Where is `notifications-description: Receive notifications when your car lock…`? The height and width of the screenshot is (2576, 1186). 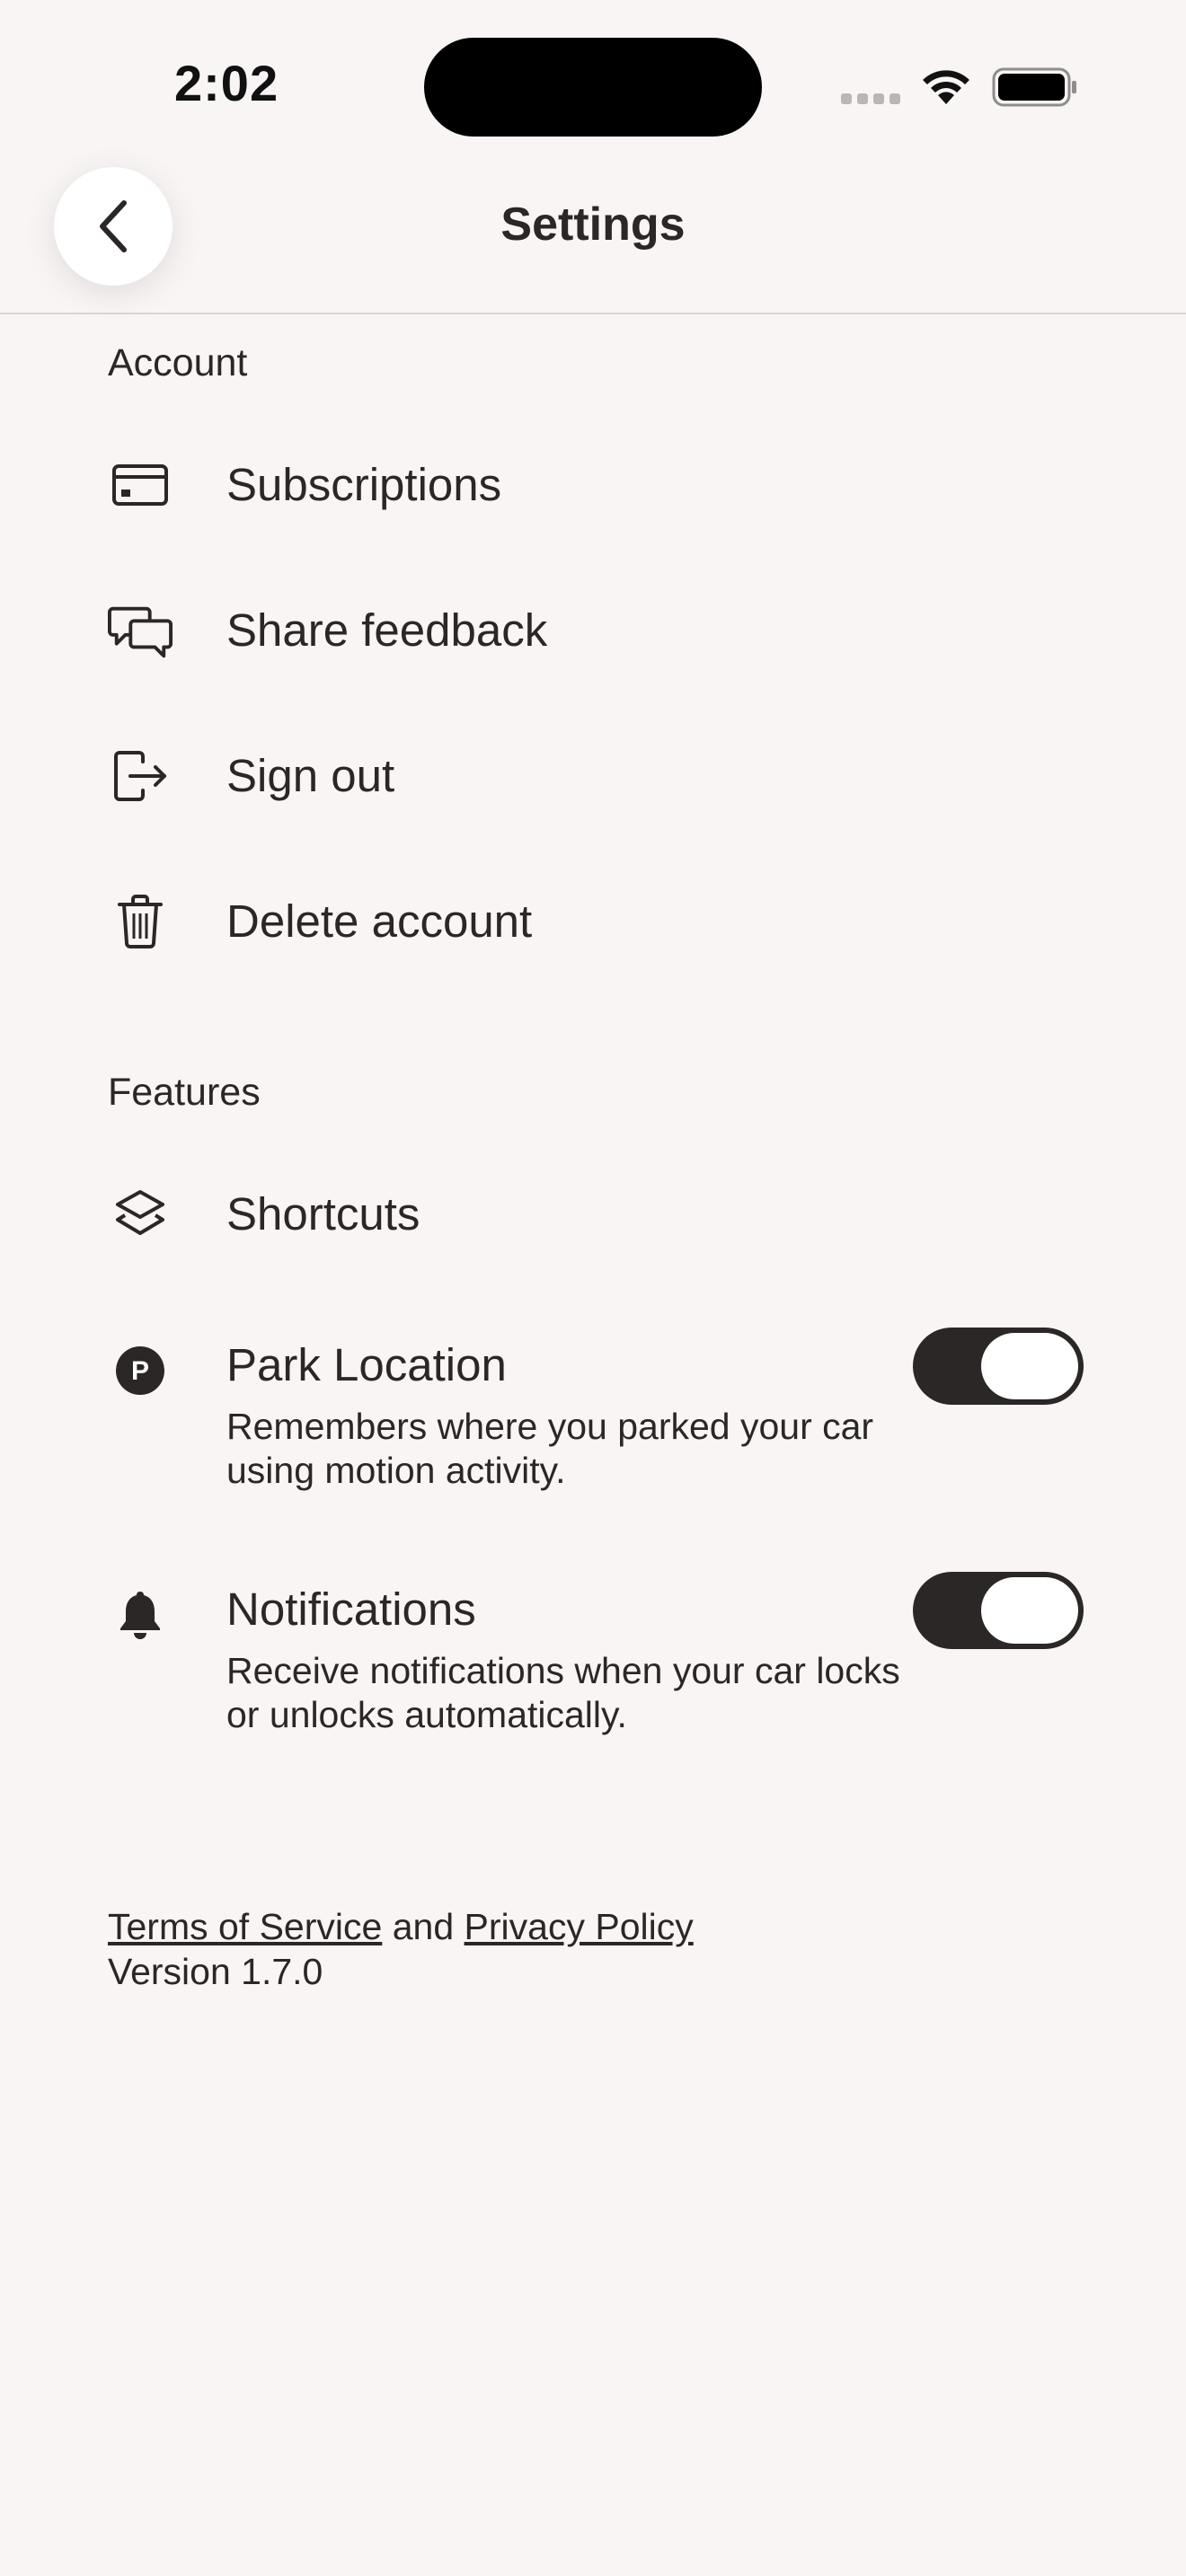
notifications-description: Receive notifications when your car lock… is located at coordinates (563, 1692).